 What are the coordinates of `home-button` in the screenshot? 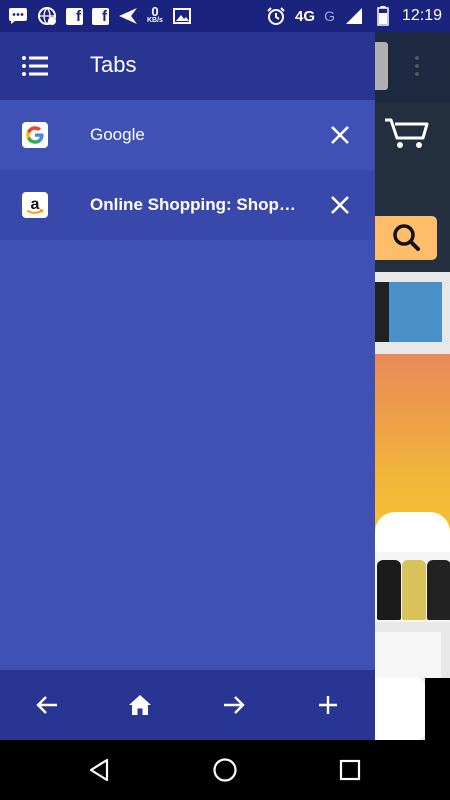 It's located at (140, 705).